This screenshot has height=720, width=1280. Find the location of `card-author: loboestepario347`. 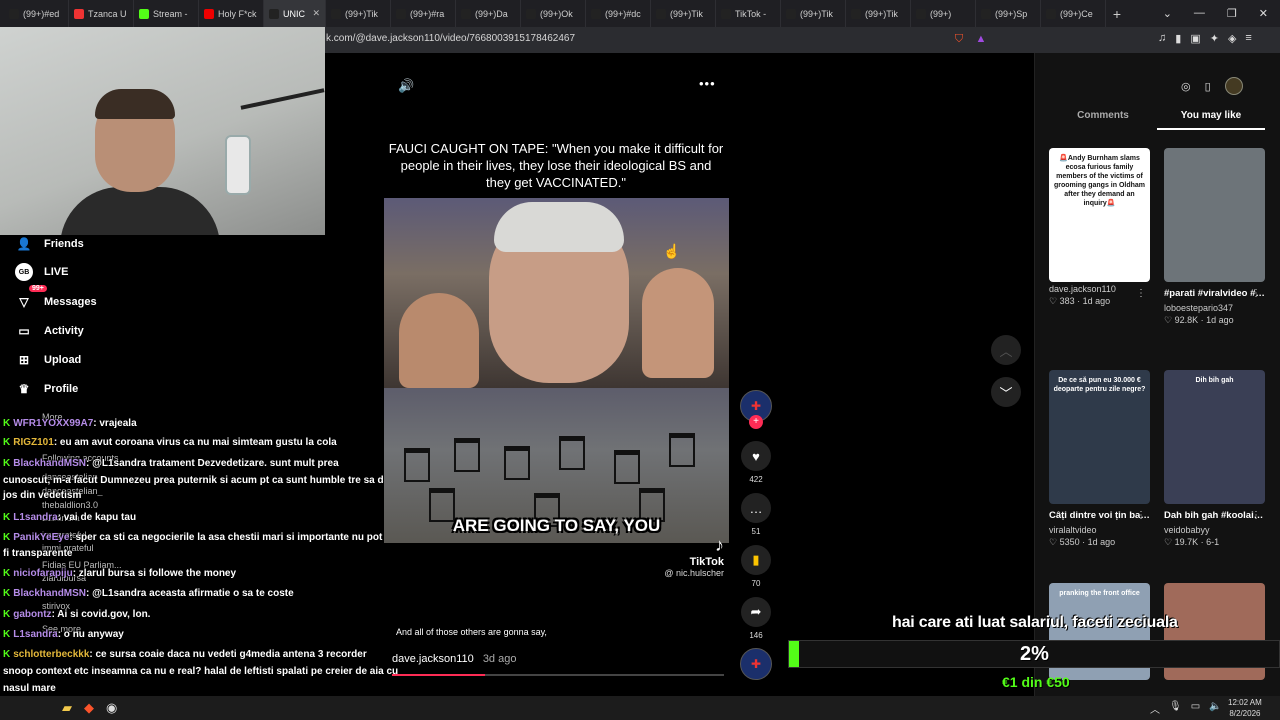

card-author: loboestepario347 is located at coordinates (1214, 308).